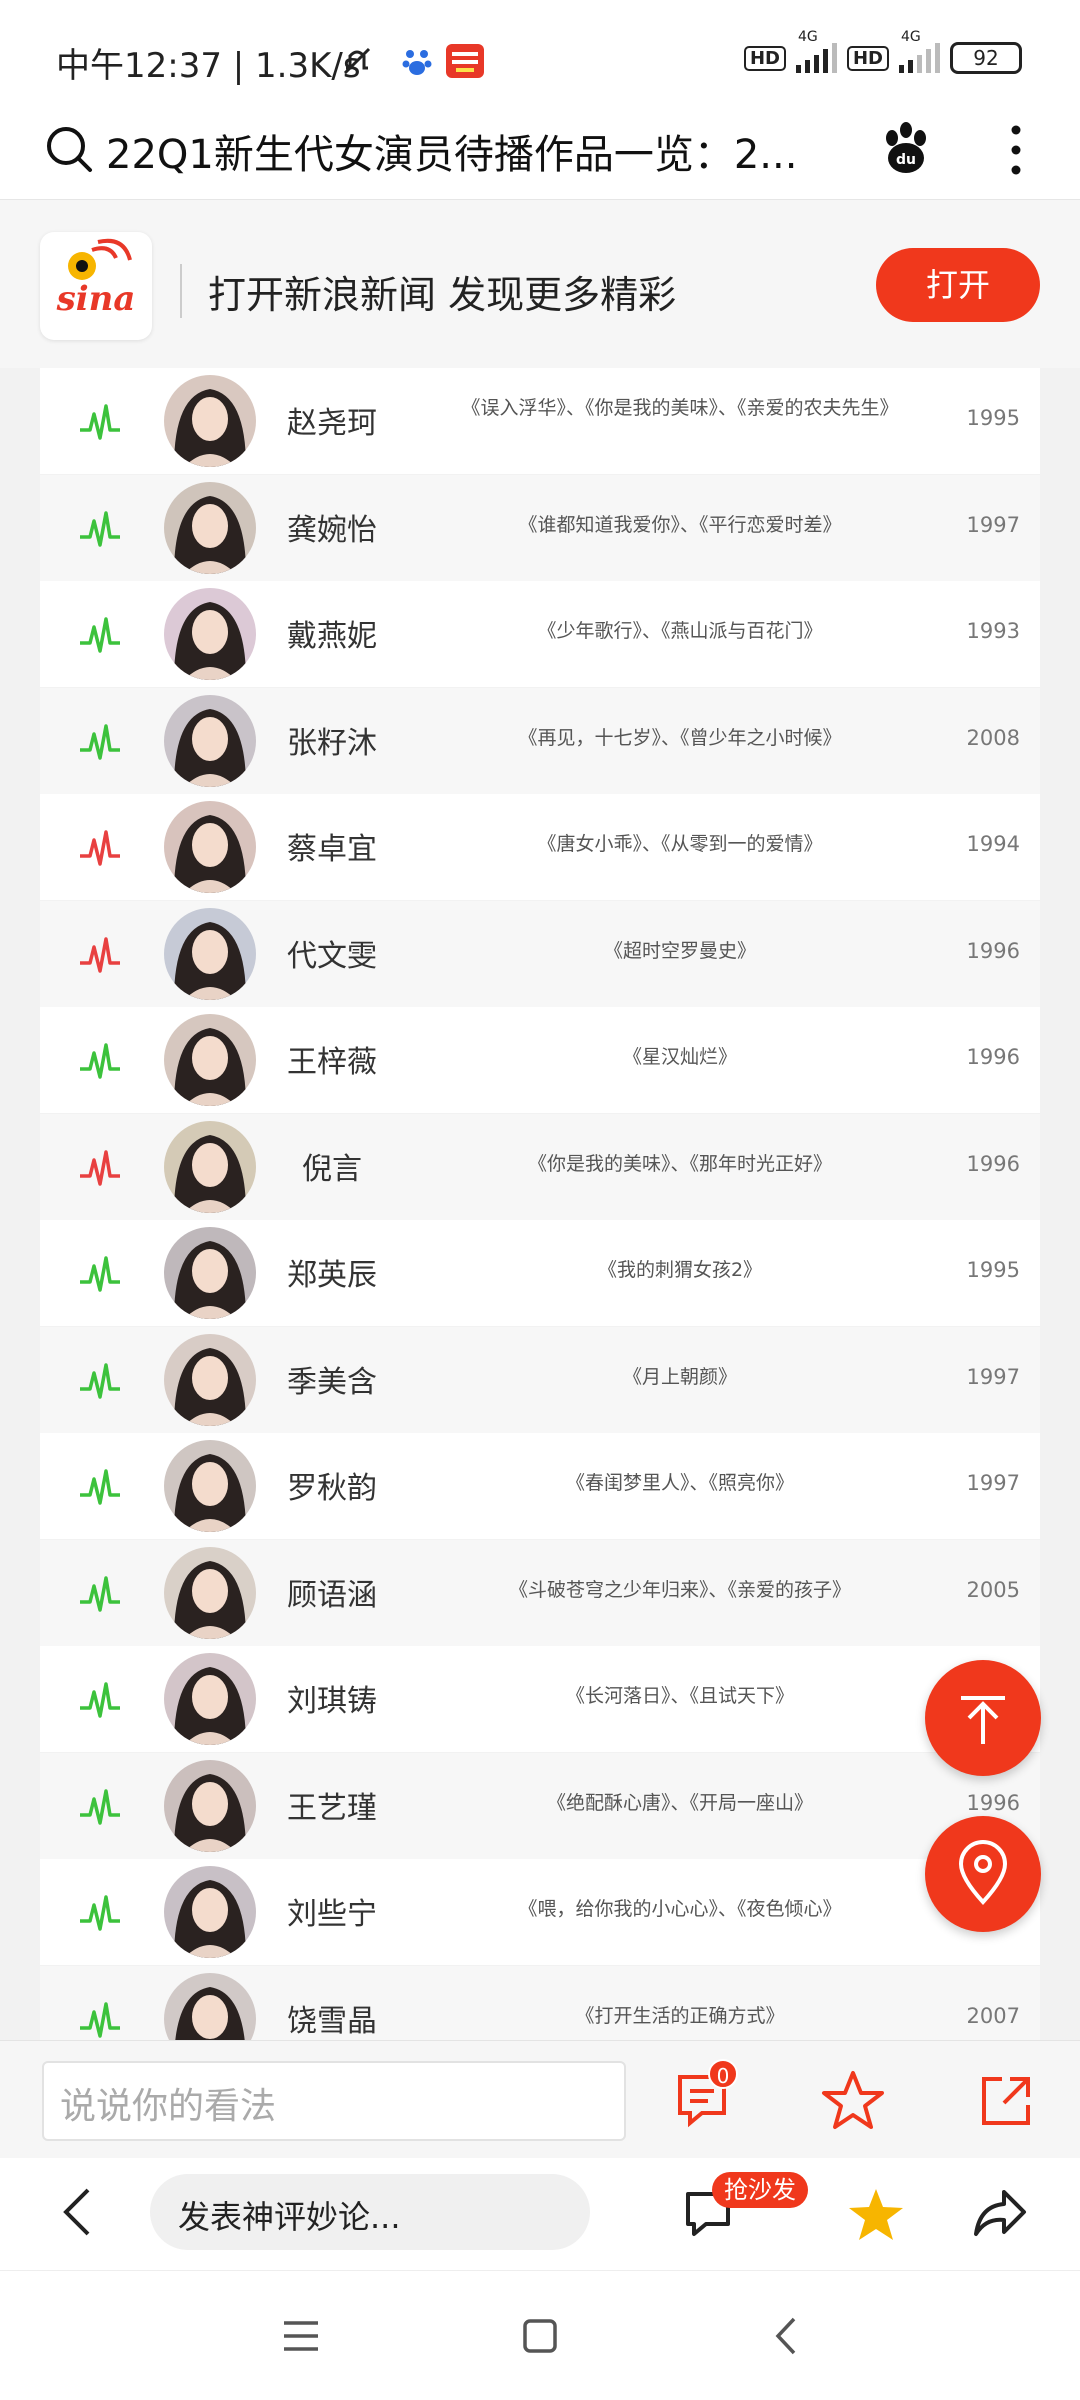 This screenshot has width=1080, height=2400. I want to click on table-row: 刘些宁 《喂，给你我的小心心》、《夜色倾心》, so click(540, 1912).